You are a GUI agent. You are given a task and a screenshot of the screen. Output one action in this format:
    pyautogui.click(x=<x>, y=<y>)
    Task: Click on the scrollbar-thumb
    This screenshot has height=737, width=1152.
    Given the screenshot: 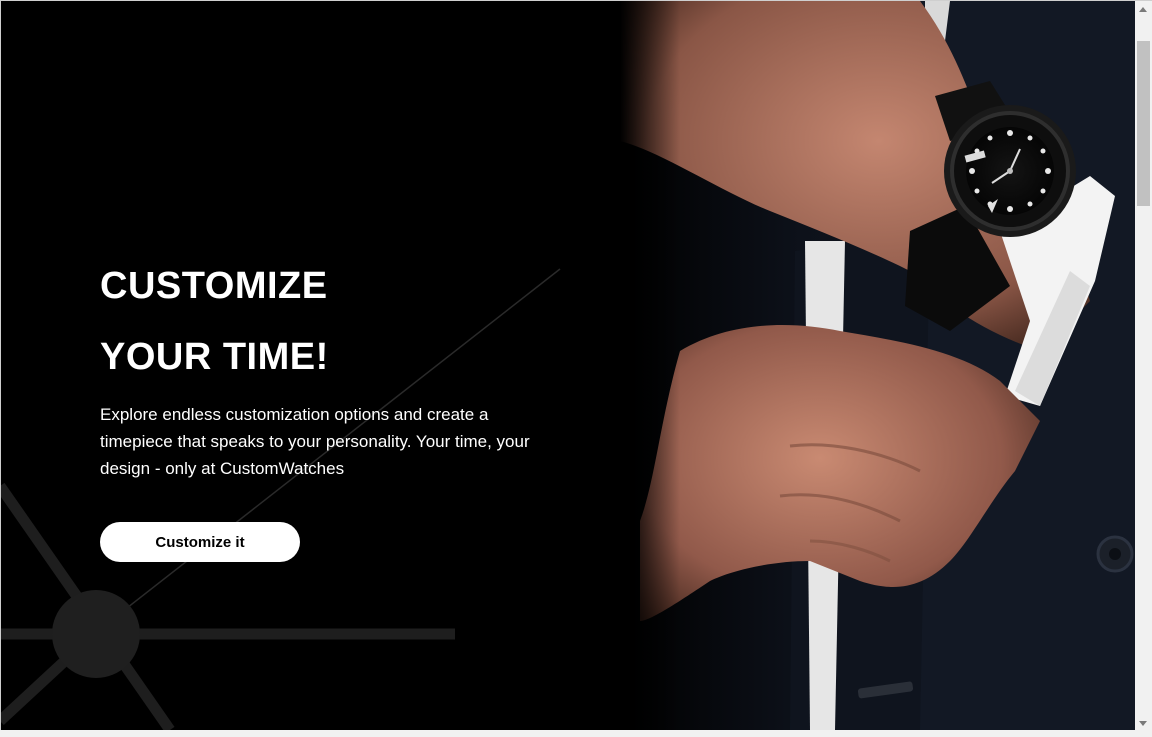 What is the action you would take?
    pyautogui.click(x=1143, y=123)
    